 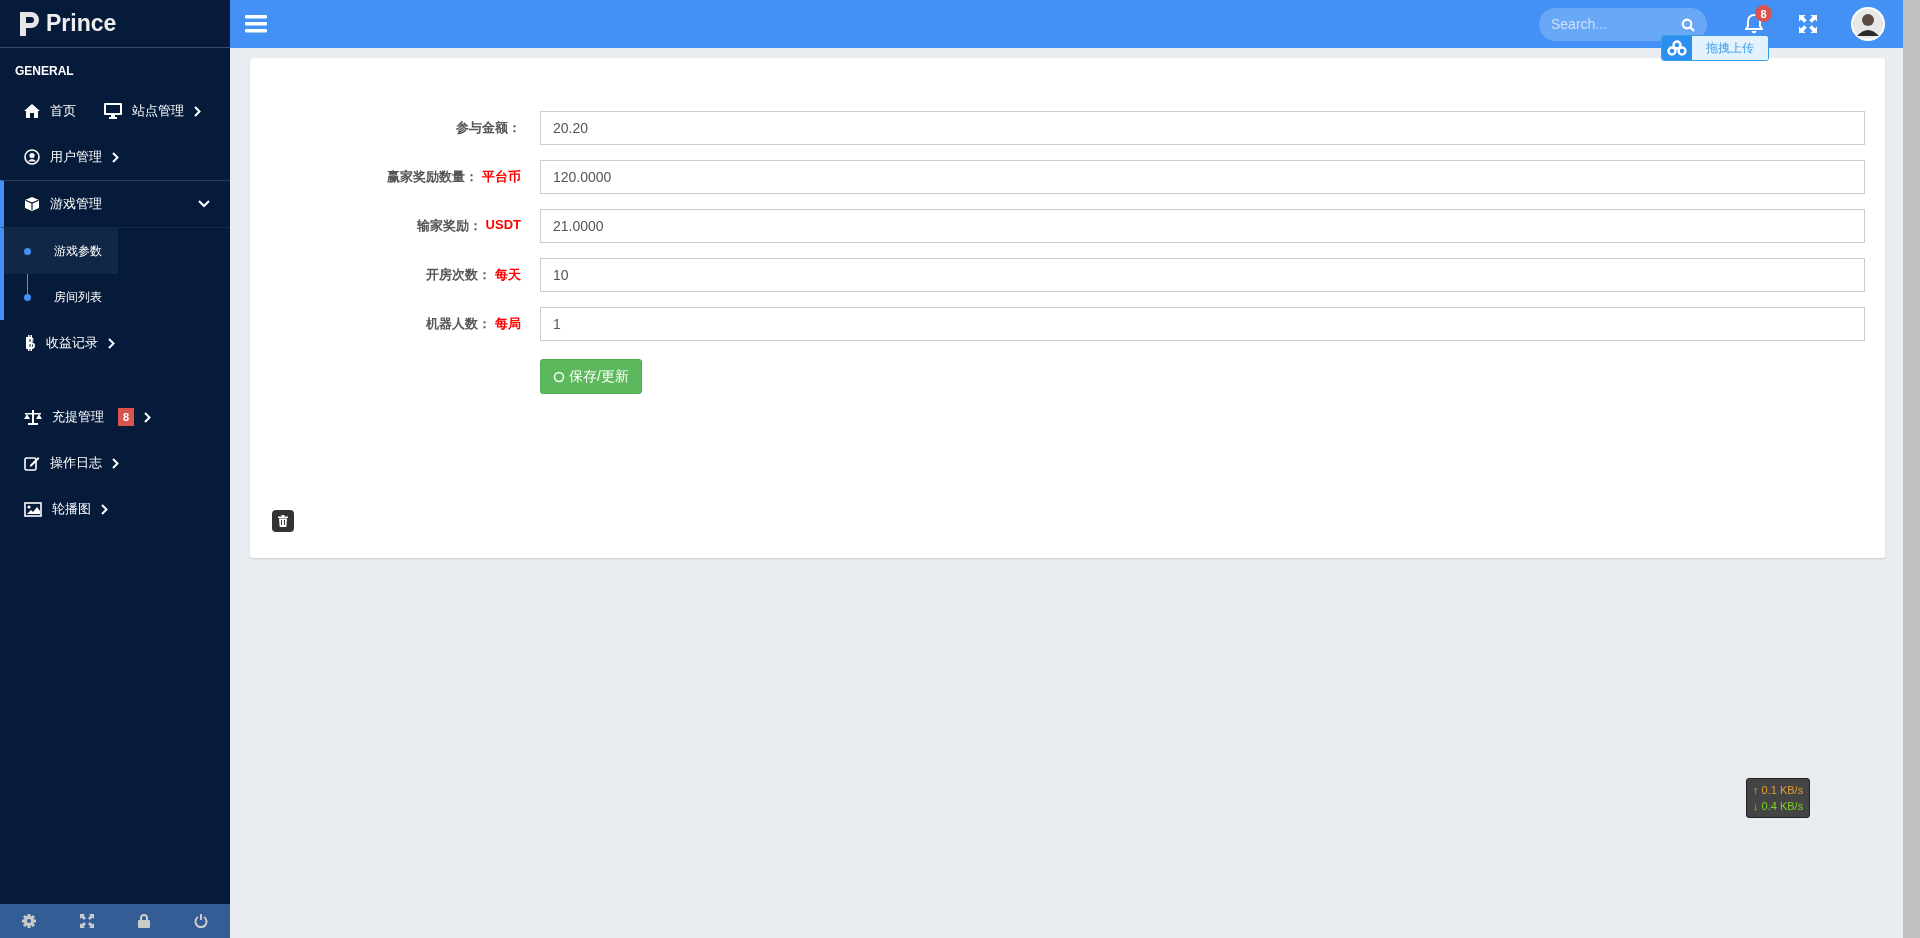 I want to click on delete-button, so click(x=283, y=521).